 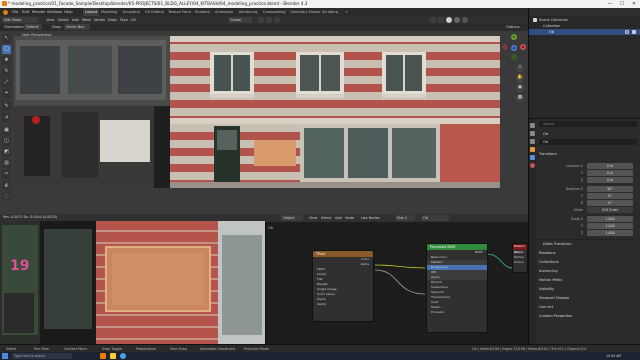 I want to click on tab-shading: Shading, so click(x=202, y=12).